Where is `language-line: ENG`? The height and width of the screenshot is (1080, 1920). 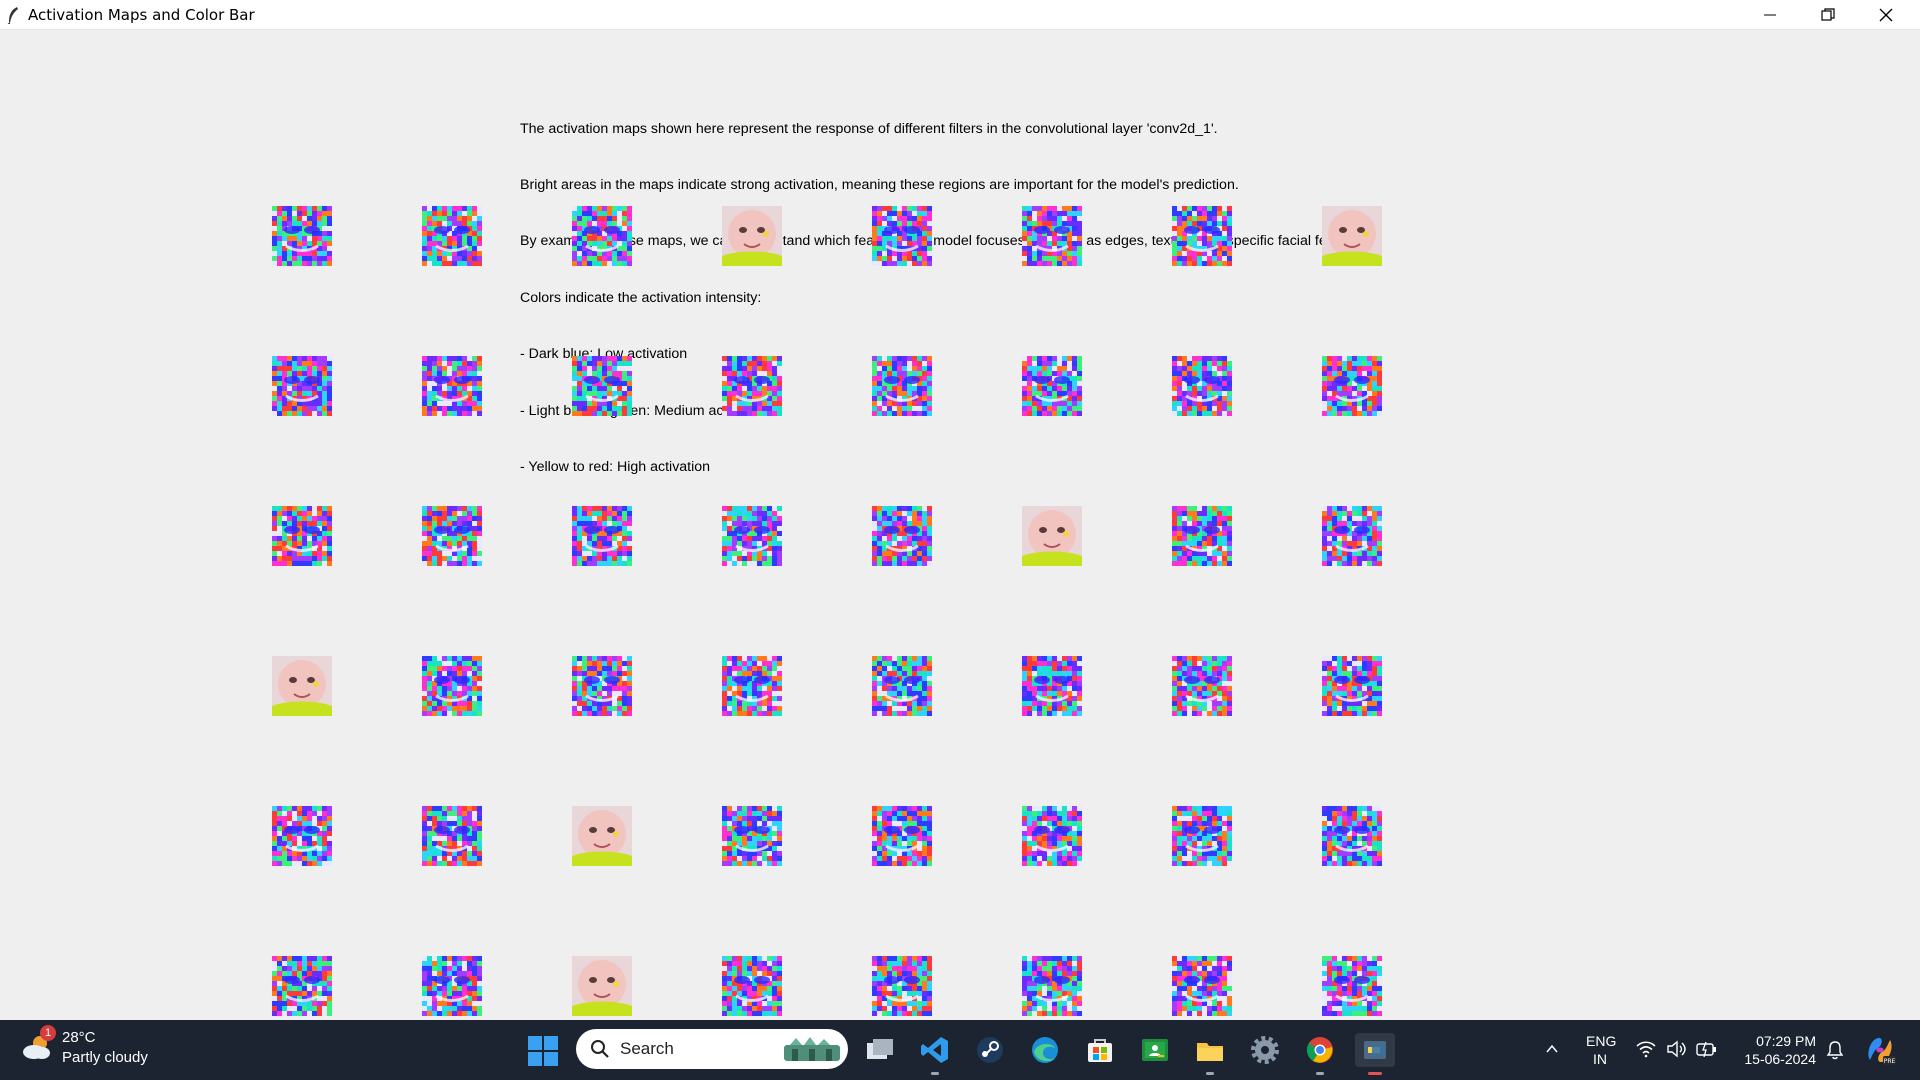
language-line: ENG is located at coordinates (1601, 1041).